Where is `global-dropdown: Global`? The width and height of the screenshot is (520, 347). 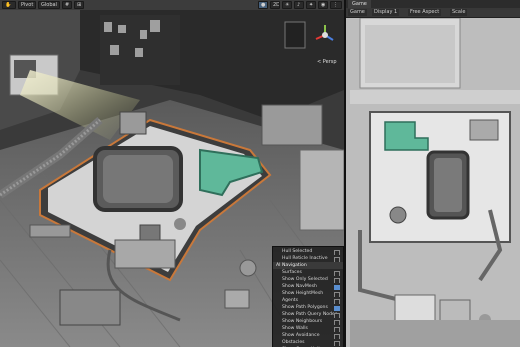 global-dropdown: Global is located at coordinates (49, 5).